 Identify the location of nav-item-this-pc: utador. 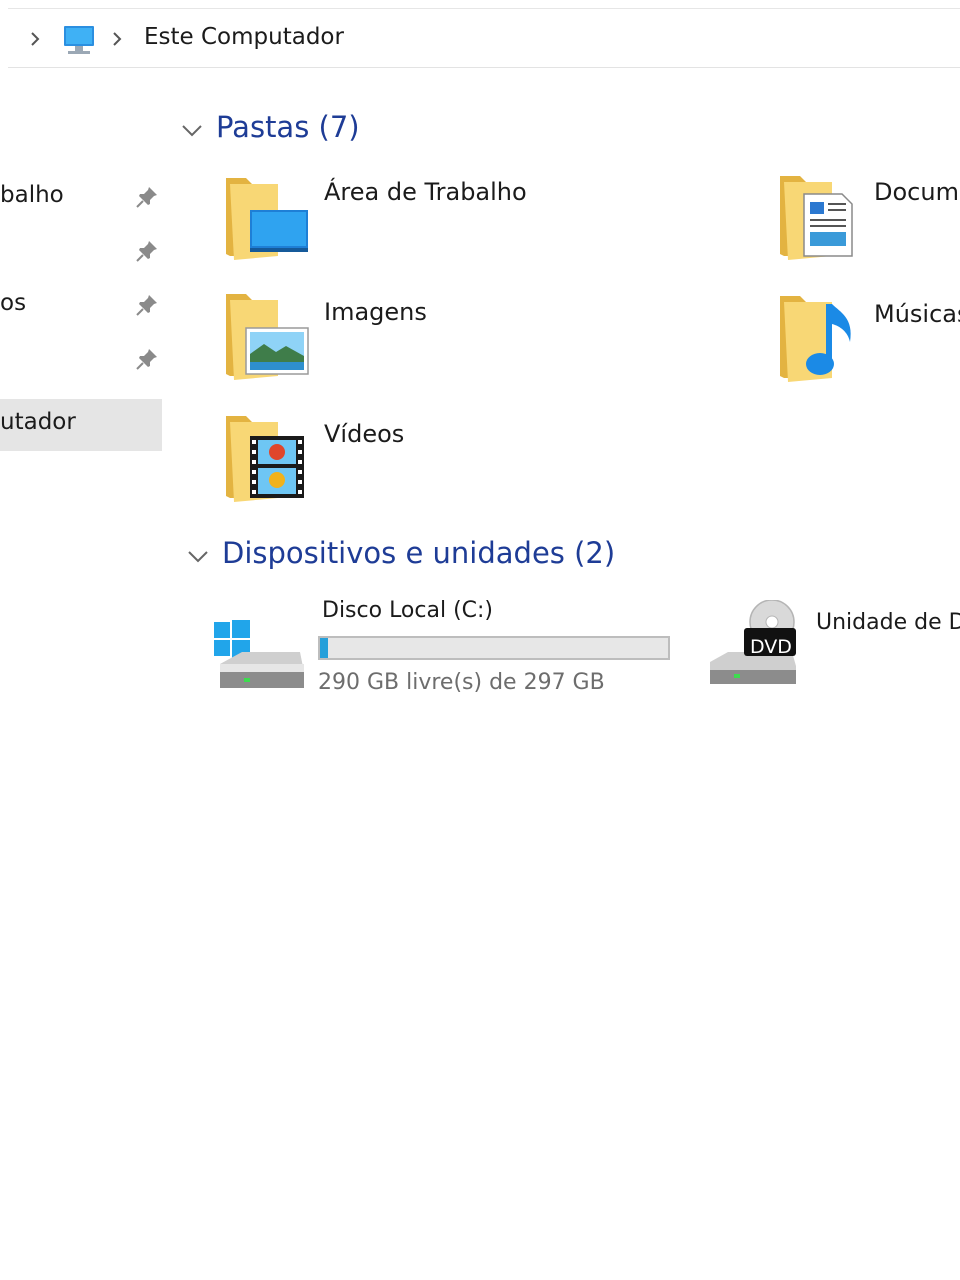
(81, 425).